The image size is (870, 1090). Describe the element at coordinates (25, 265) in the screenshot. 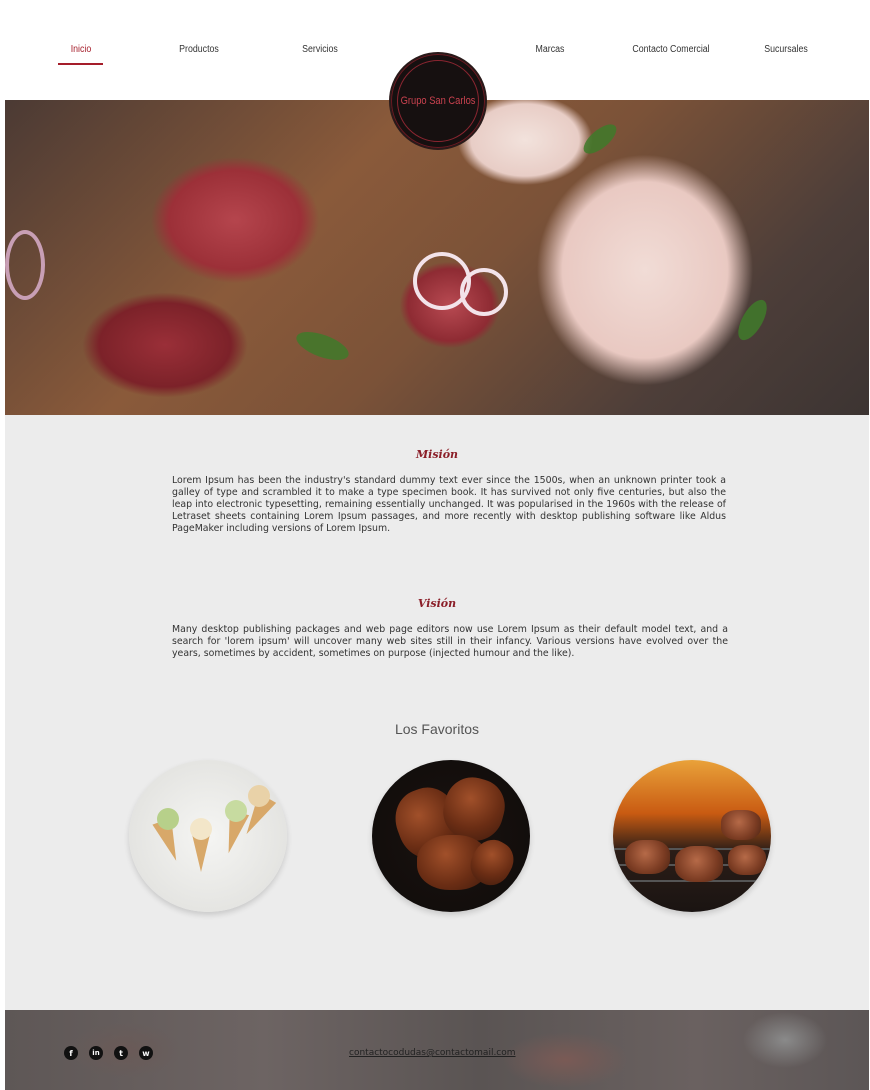

I see `onion-slice` at that location.